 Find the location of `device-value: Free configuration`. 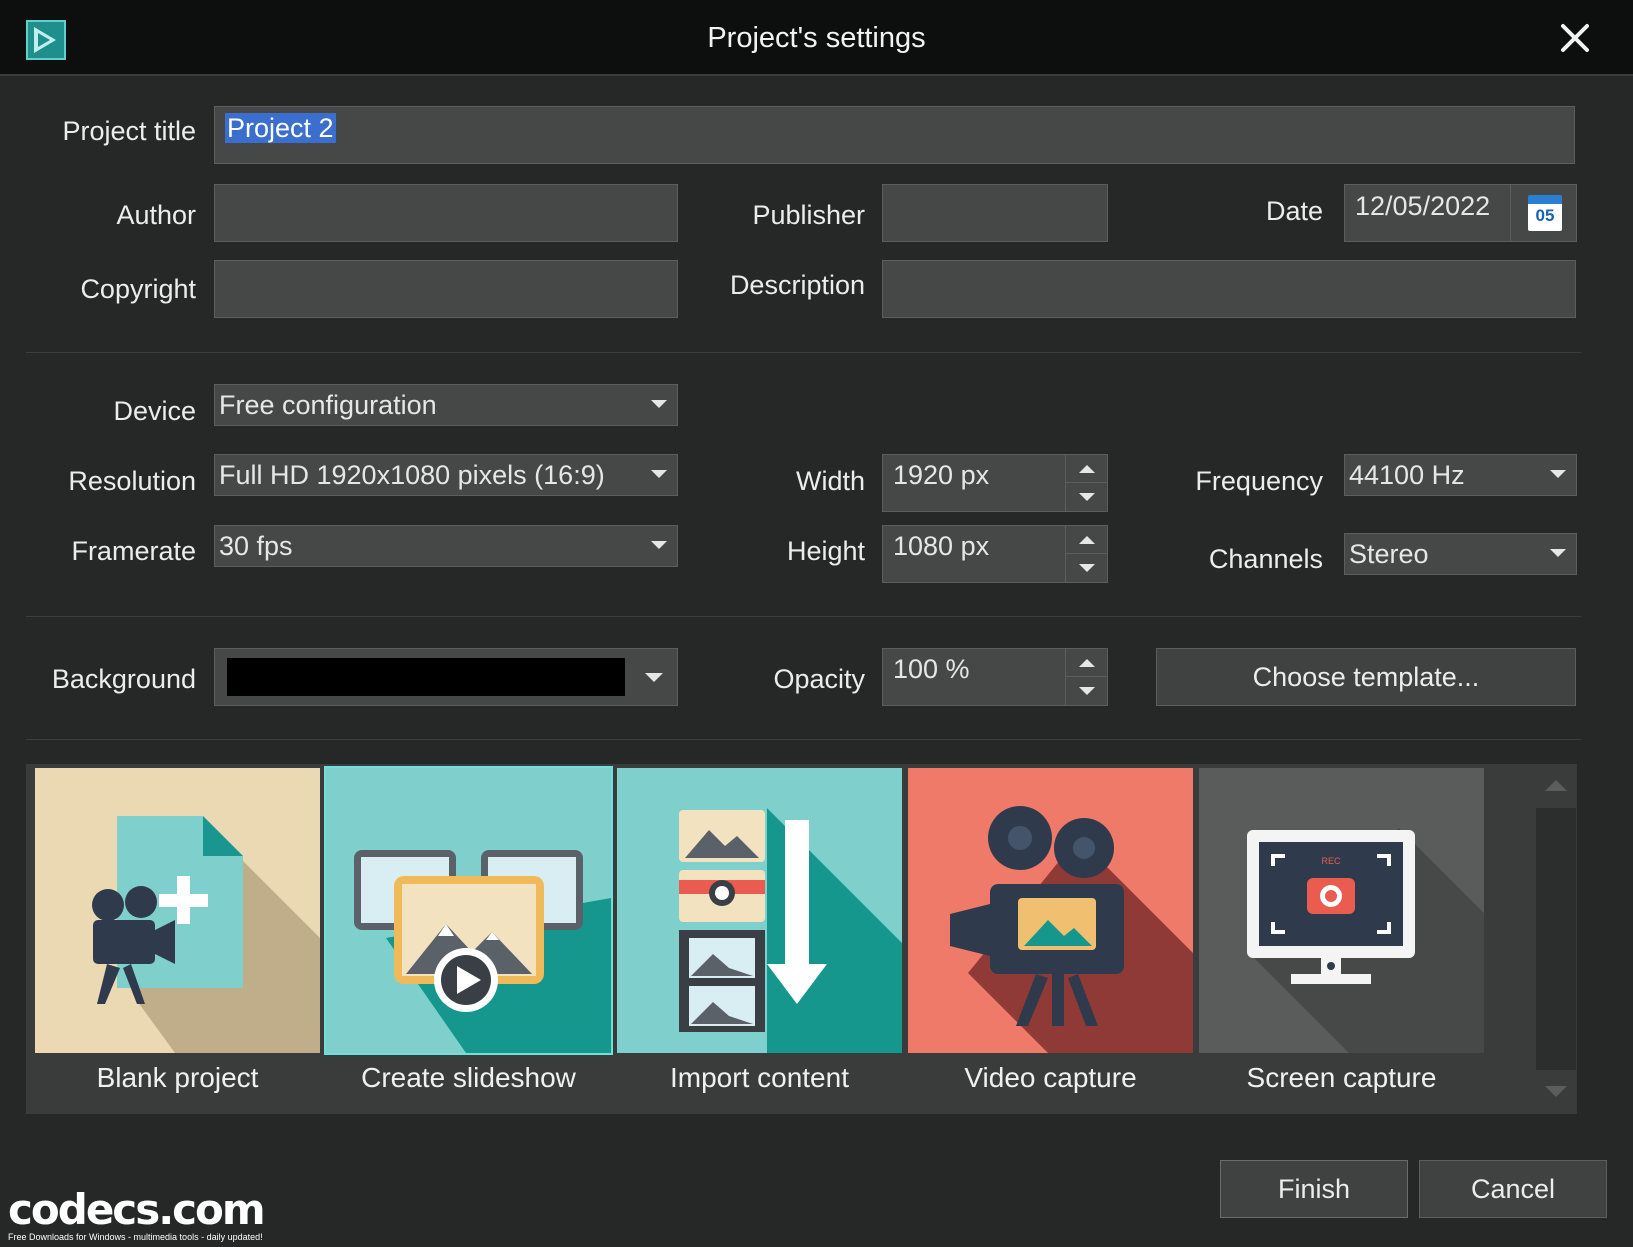

device-value: Free configuration is located at coordinates (328, 405).